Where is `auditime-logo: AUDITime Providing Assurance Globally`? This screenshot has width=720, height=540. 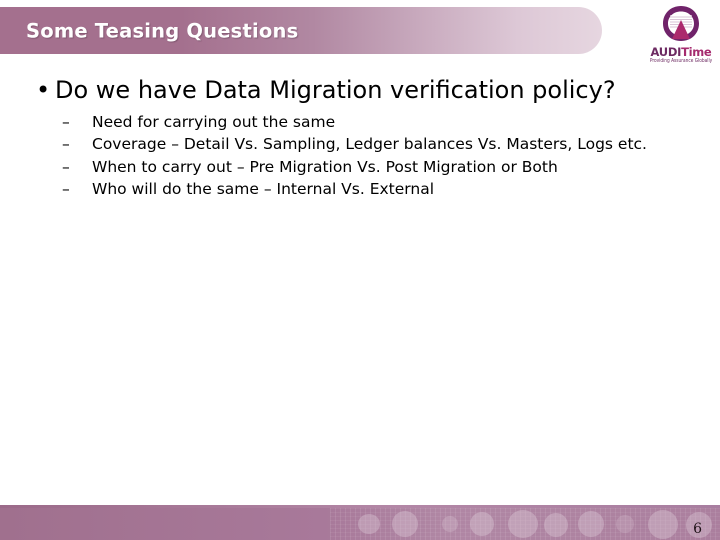
auditime-logo: AUDITime Providing Assurance Globally is located at coordinates (681, 37).